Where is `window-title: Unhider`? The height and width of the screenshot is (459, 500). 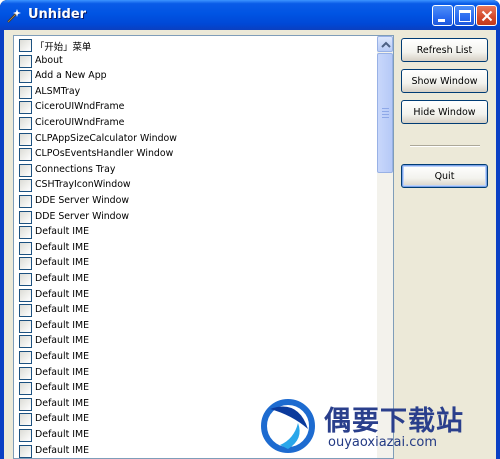
window-title: Unhider is located at coordinates (57, 14).